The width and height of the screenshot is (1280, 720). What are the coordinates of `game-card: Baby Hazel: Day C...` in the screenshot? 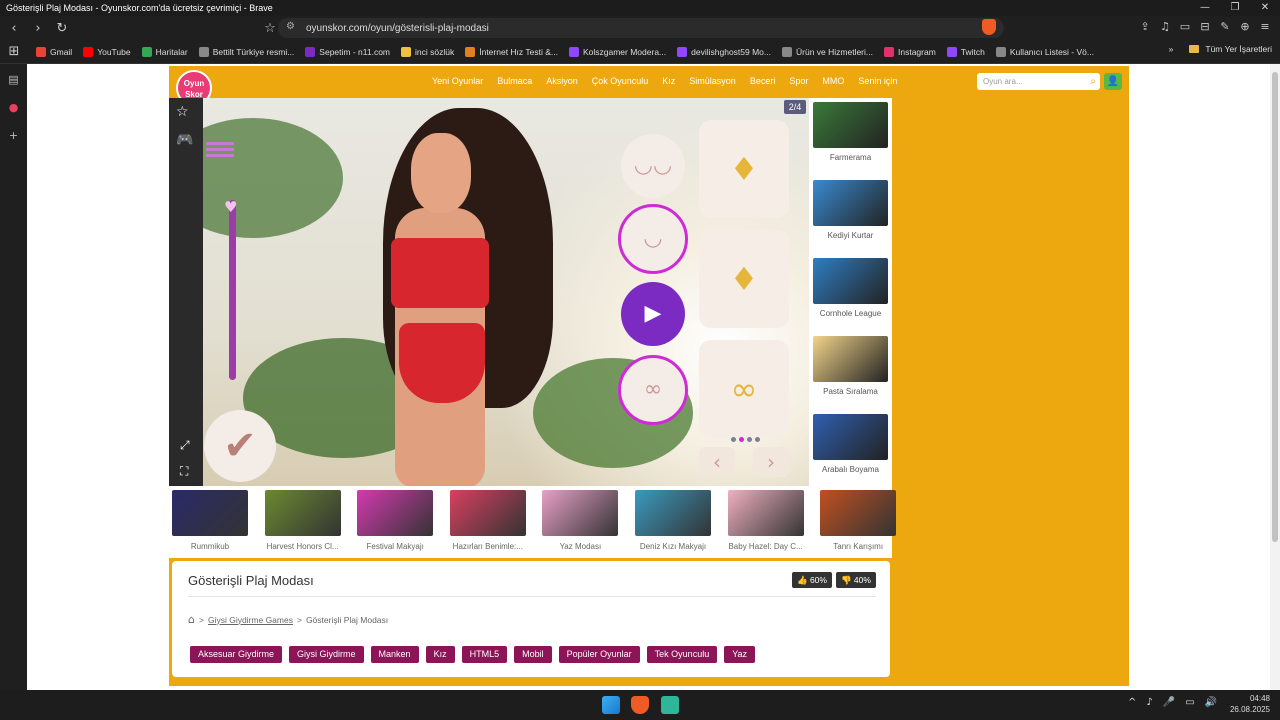 It's located at (765, 520).